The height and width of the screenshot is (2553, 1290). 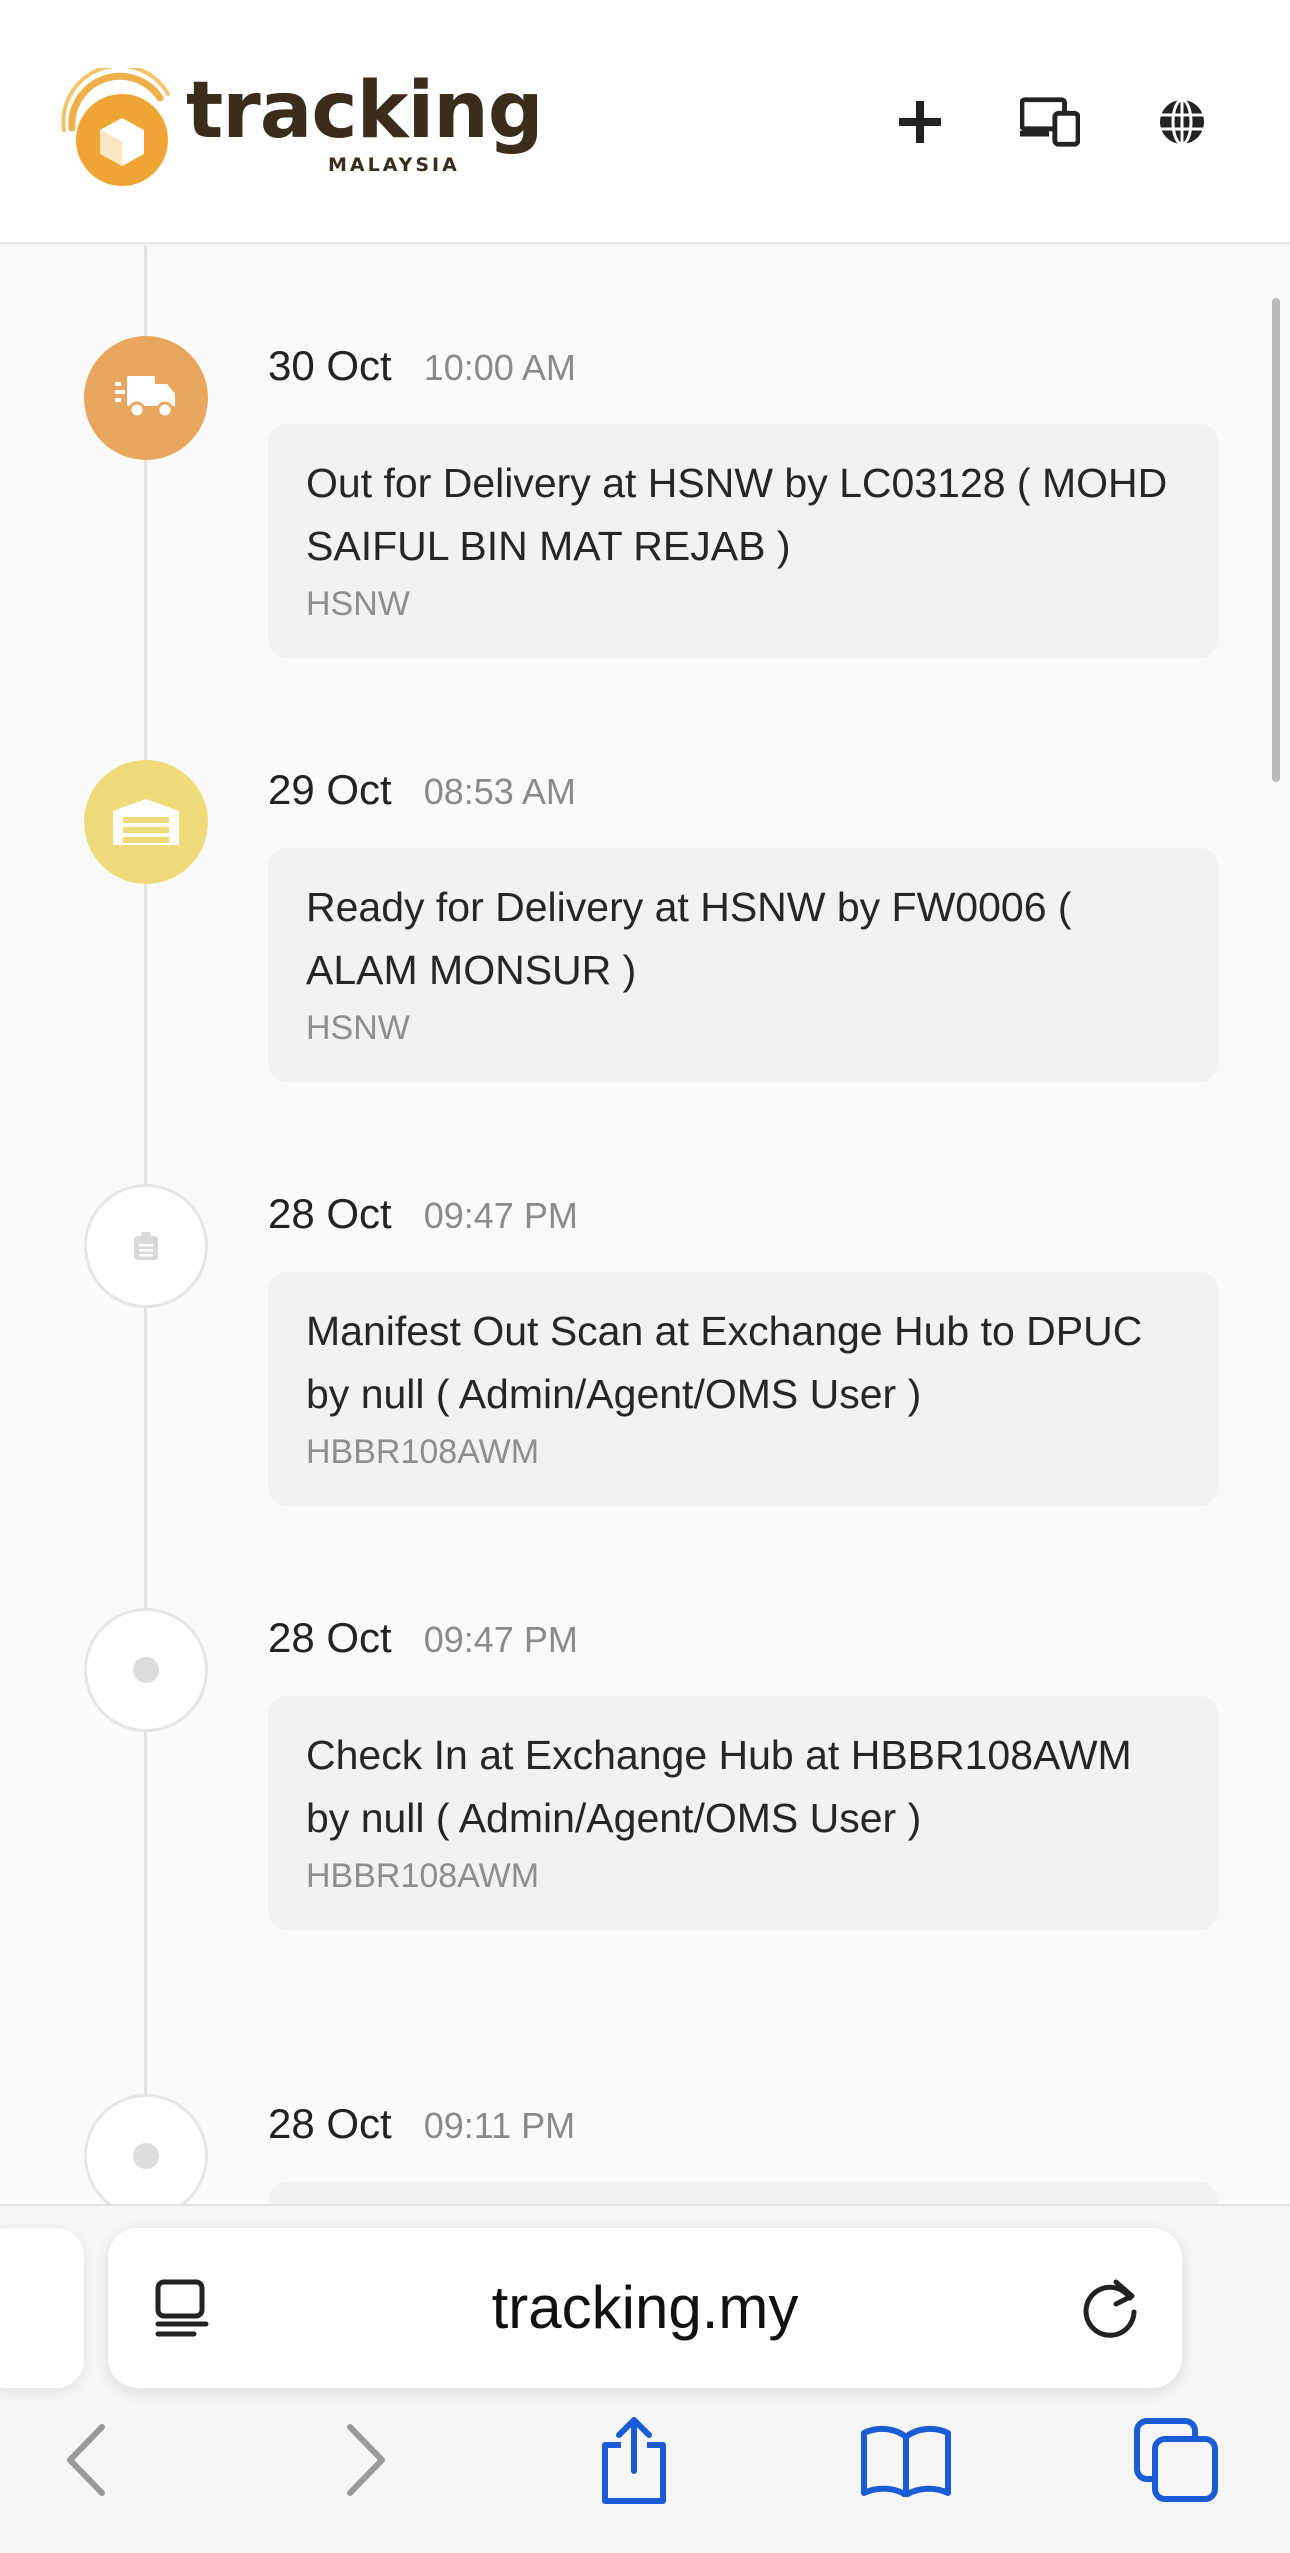 What do you see at coordinates (86, 2460) in the screenshot?
I see `back-icon` at bounding box center [86, 2460].